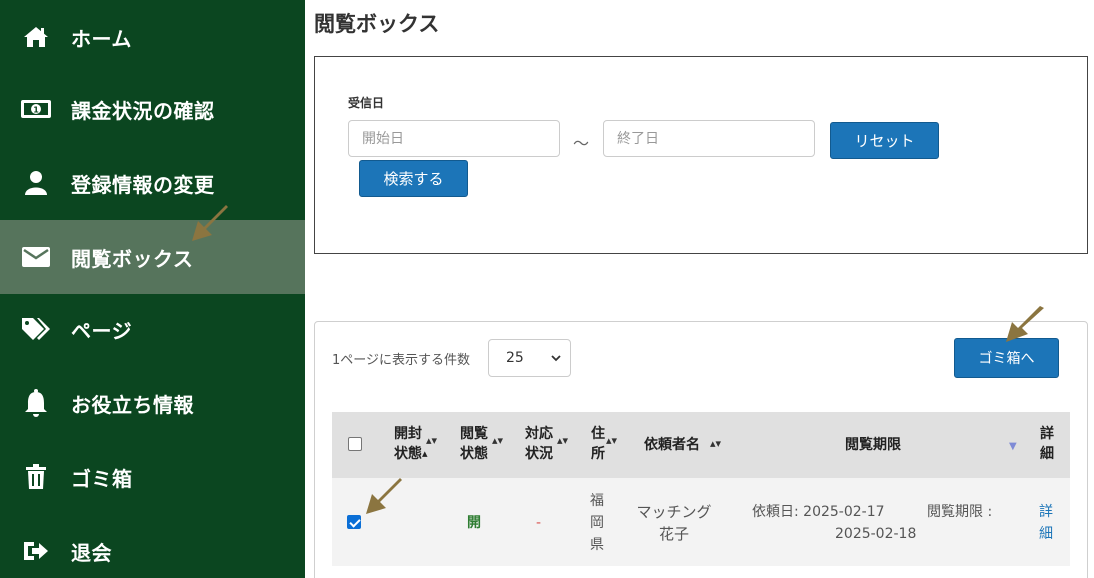 The image size is (1094, 578). I want to click on header-requester: 依頼者名, so click(672, 445).